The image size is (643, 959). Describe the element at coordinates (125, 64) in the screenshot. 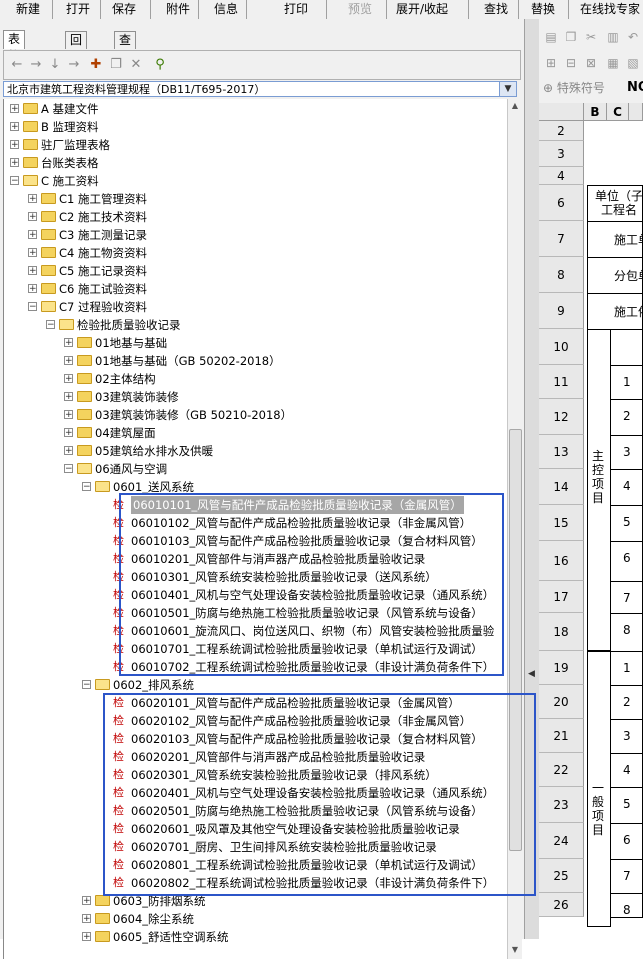

I see `tab-search-results: 查找结果` at that location.